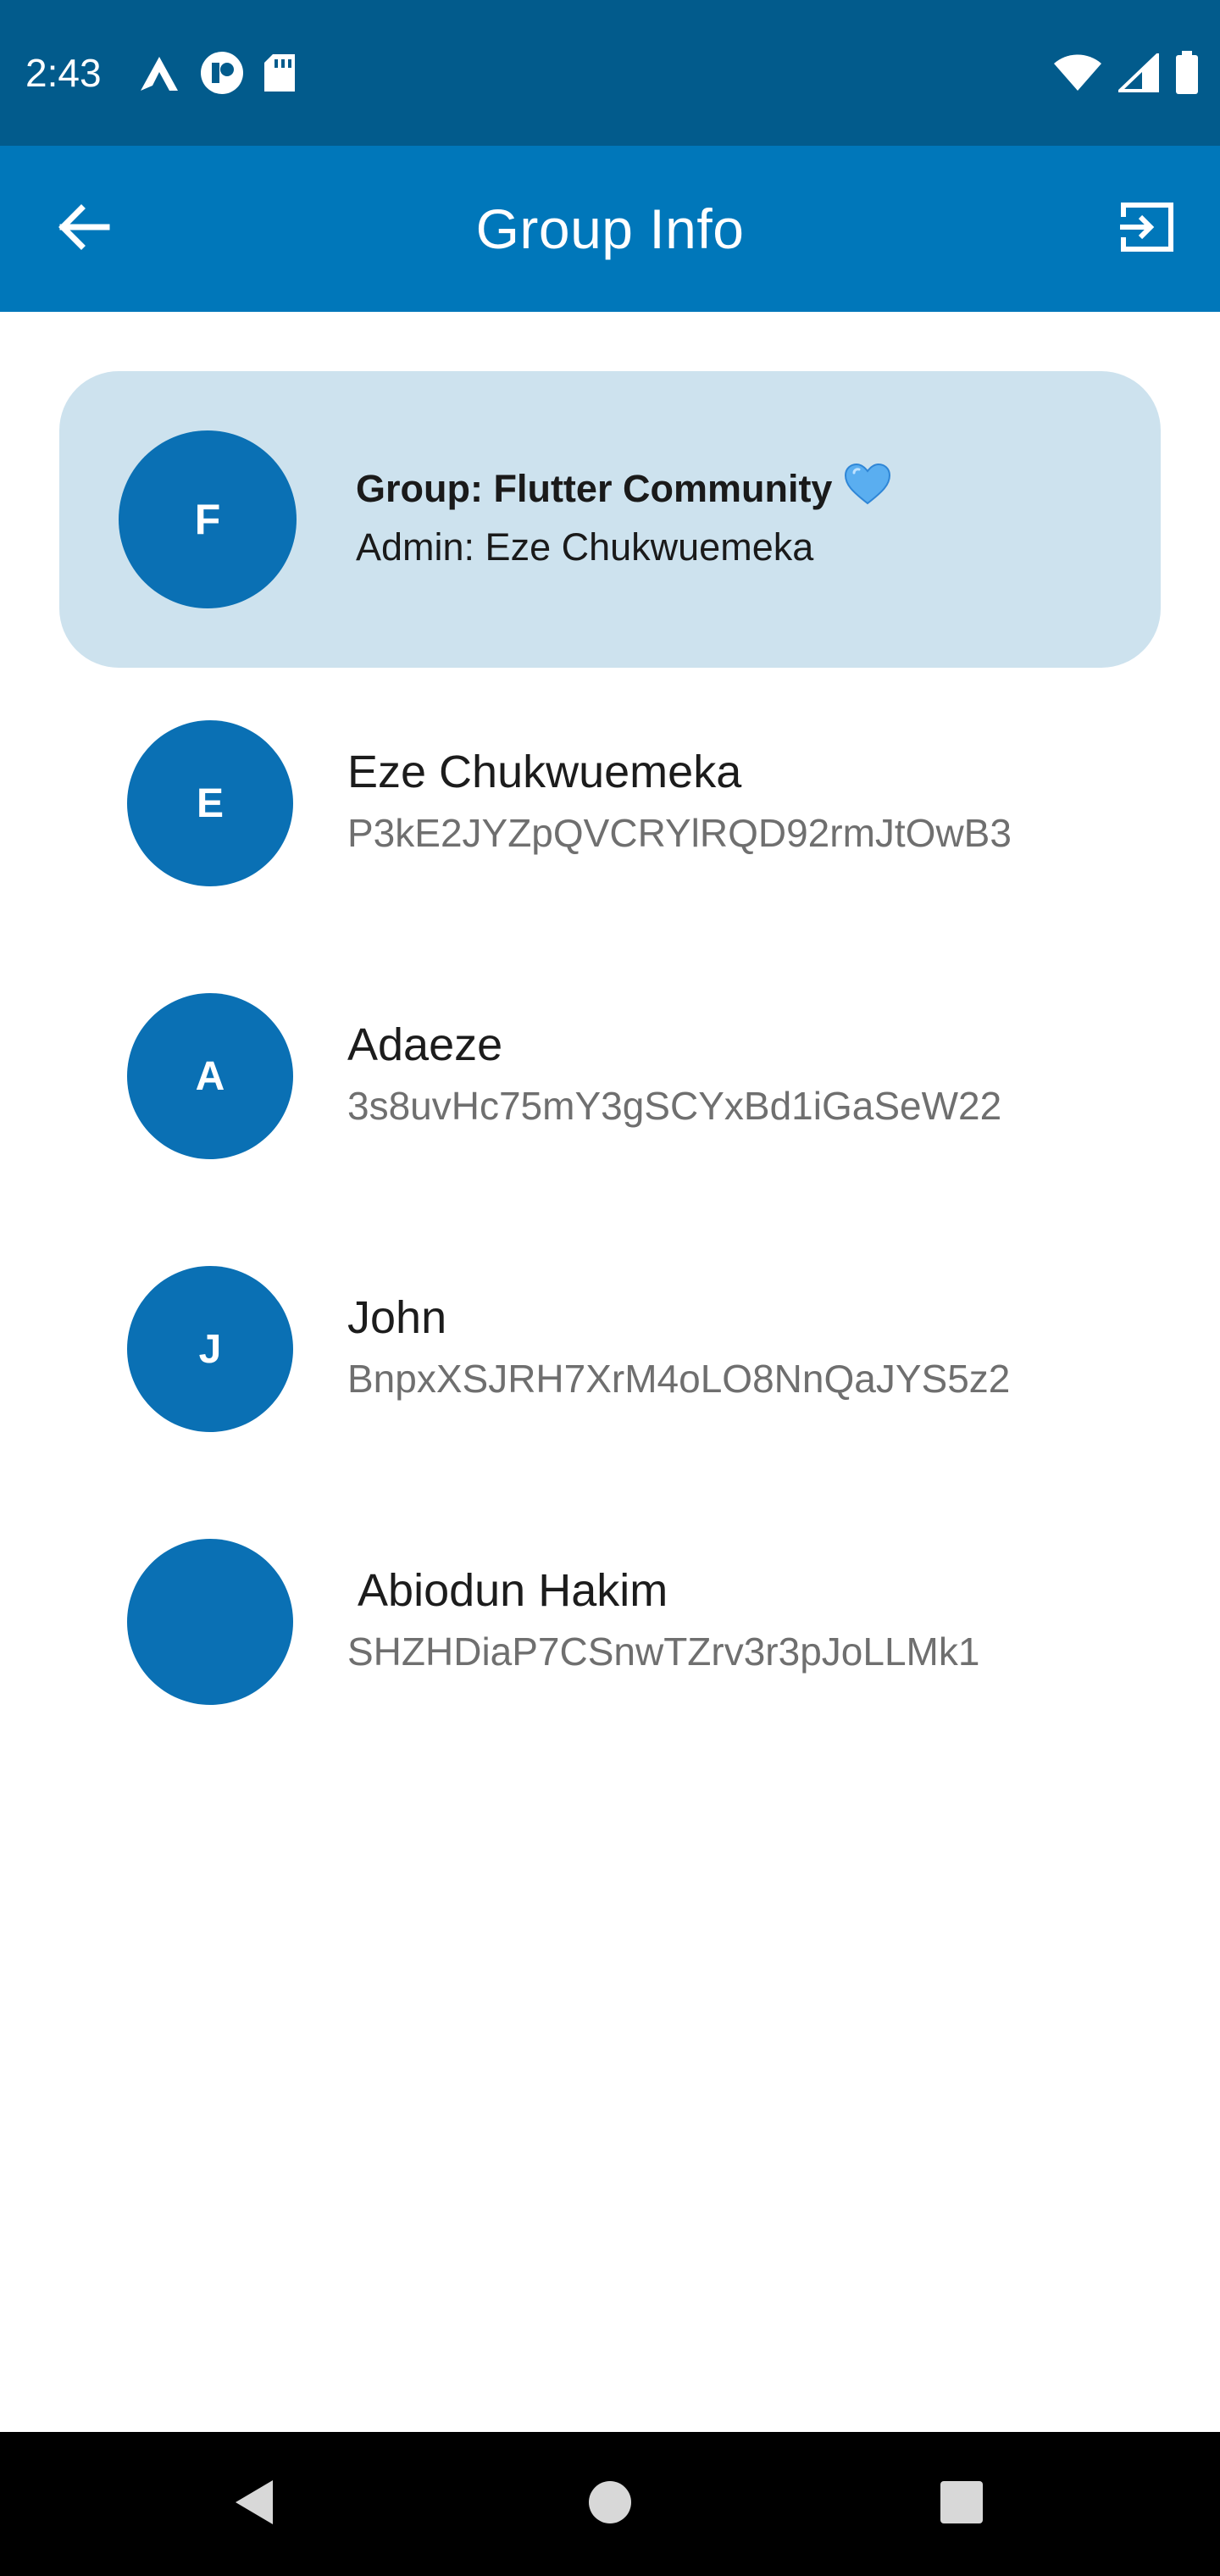 This screenshot has height=2576, width=1220. Describe the element at coordinates (1138, 72) in the screenshot. I see `signal-icon` at that location.